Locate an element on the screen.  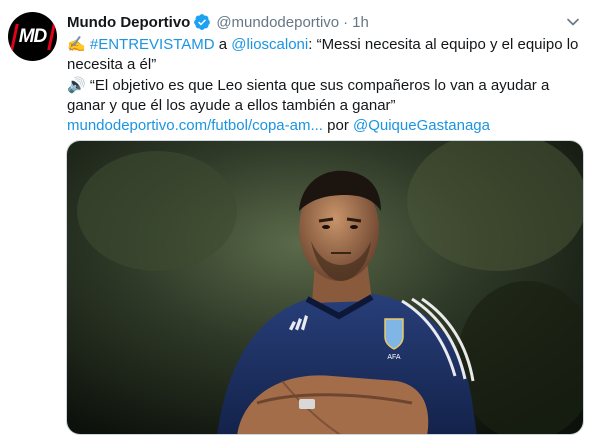
text-por: por is located at coordinates (337, 125).